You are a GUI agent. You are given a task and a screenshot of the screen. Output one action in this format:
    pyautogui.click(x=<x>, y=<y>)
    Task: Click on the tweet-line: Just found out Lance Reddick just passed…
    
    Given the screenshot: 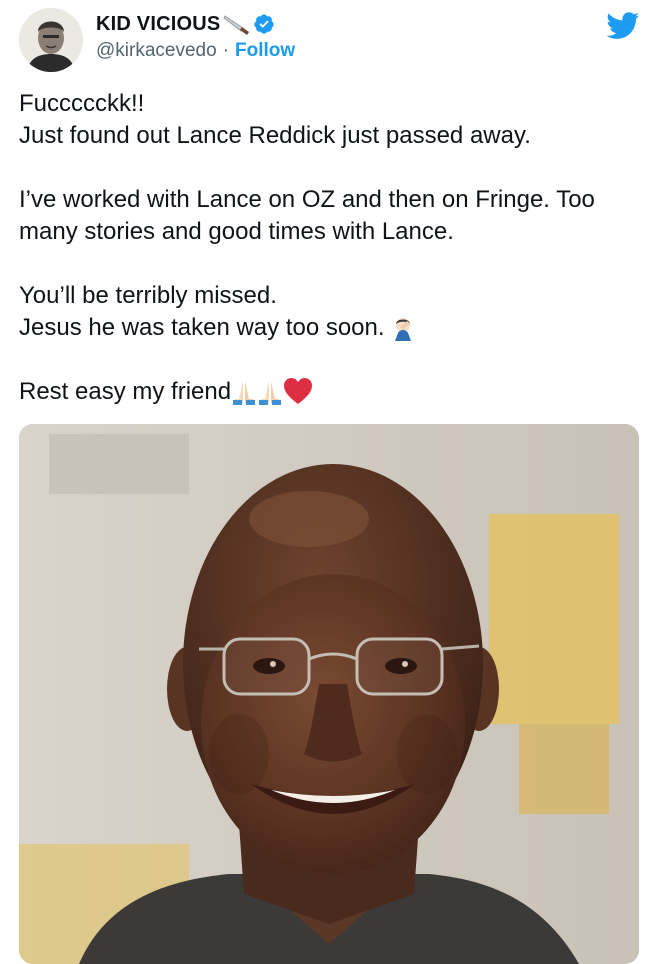 What is the action you would take?
    pyautogui.click(x=275, y=135)
    